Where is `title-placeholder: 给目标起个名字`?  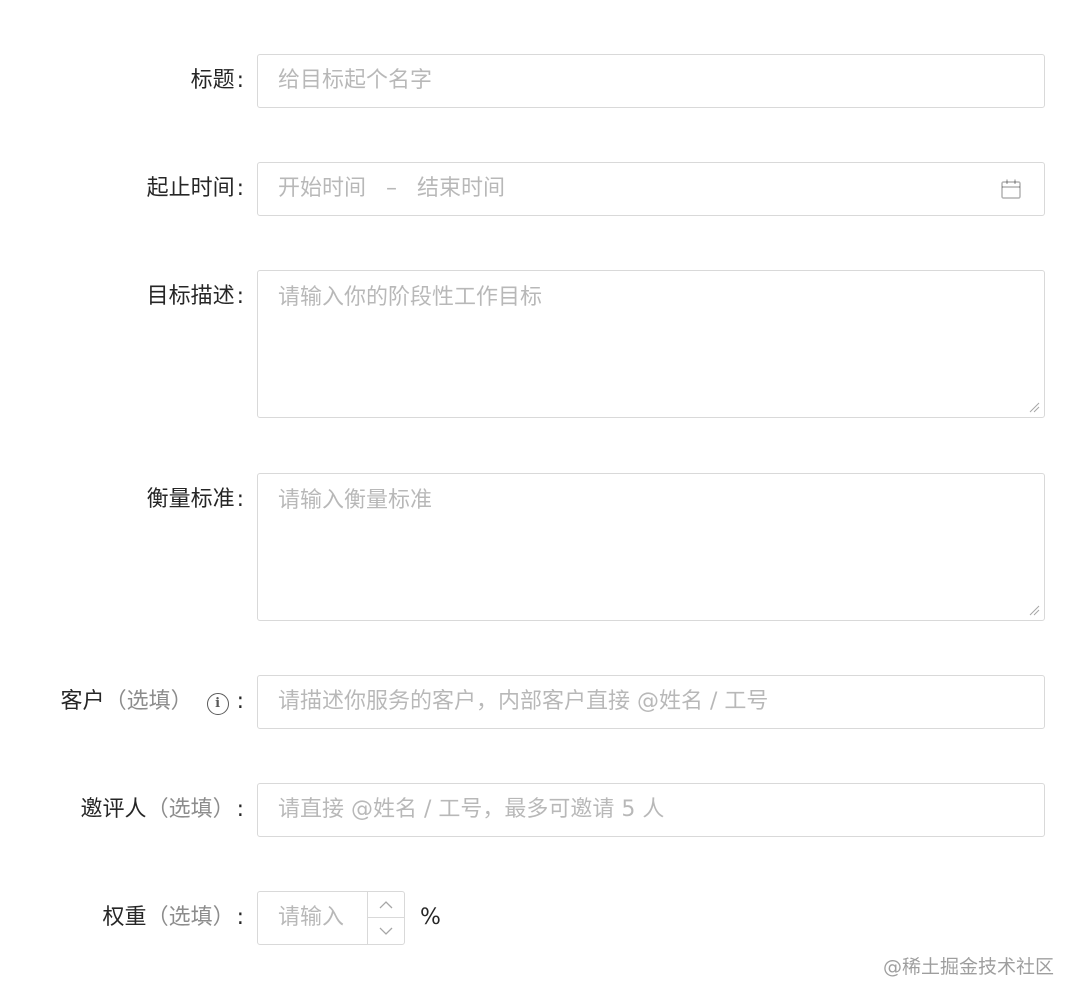
title-placeholder: 给目标起个名字 is located at coordinates (355, 80).